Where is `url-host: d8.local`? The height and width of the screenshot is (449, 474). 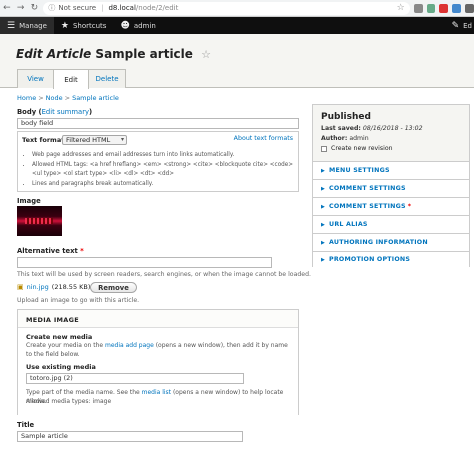
url-host: d8.local is located at coordinates (122, 8).